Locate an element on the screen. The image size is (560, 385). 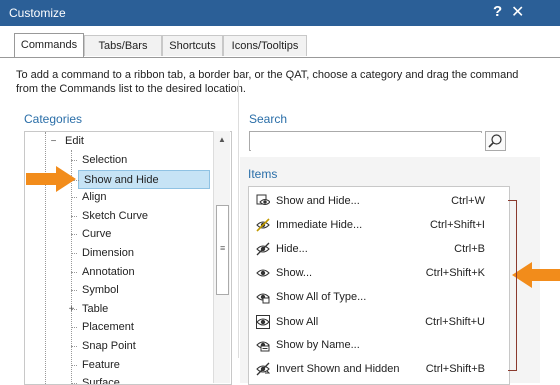
item-row: Show... Ctrl+Shift+K is located at coordinates (379, 273).